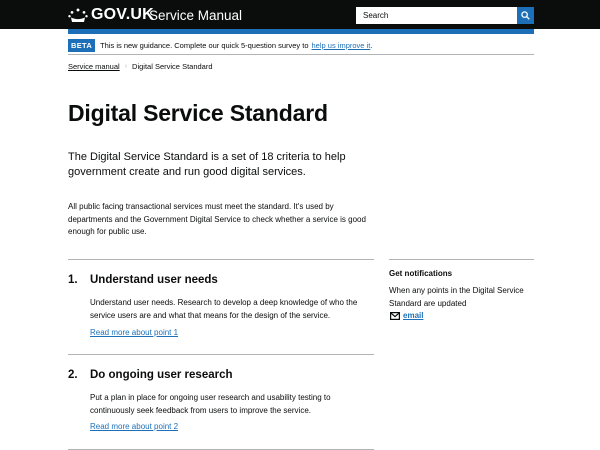  Describe the element at coordinates (134, 332) in the screenshot. I see `read-more-point-1-link: Read more about point 1` at that location.